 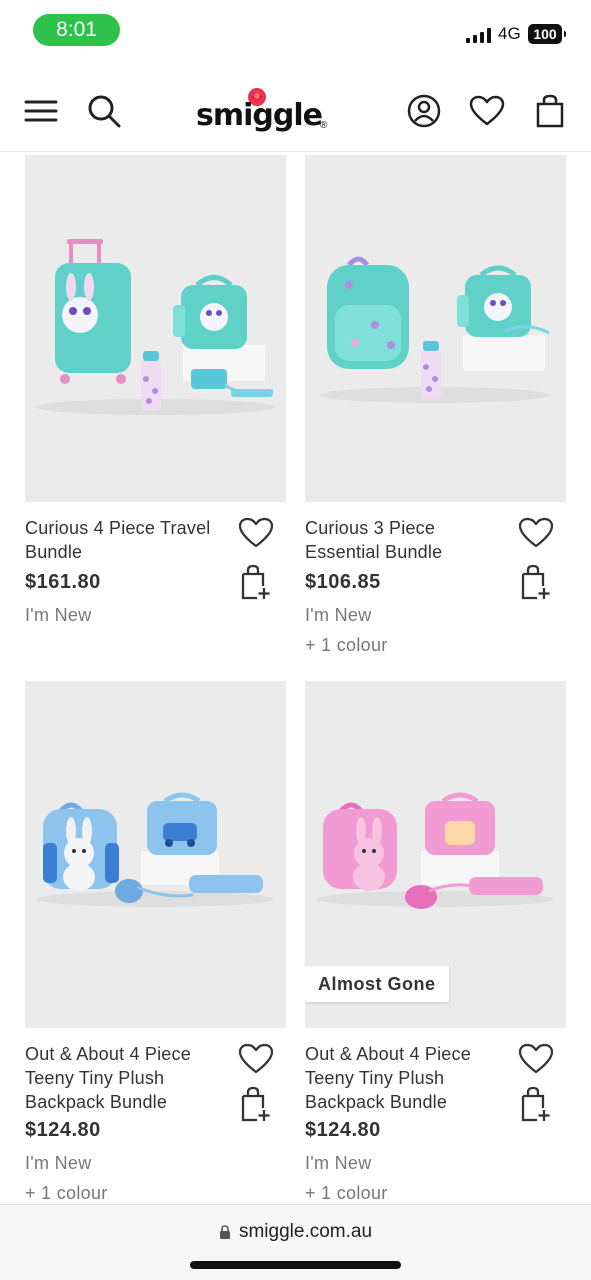 What do you see at coordinates (259, 115) in the screenshot?
I see `logo-text: smiggle` at bounding box center [259, 115].